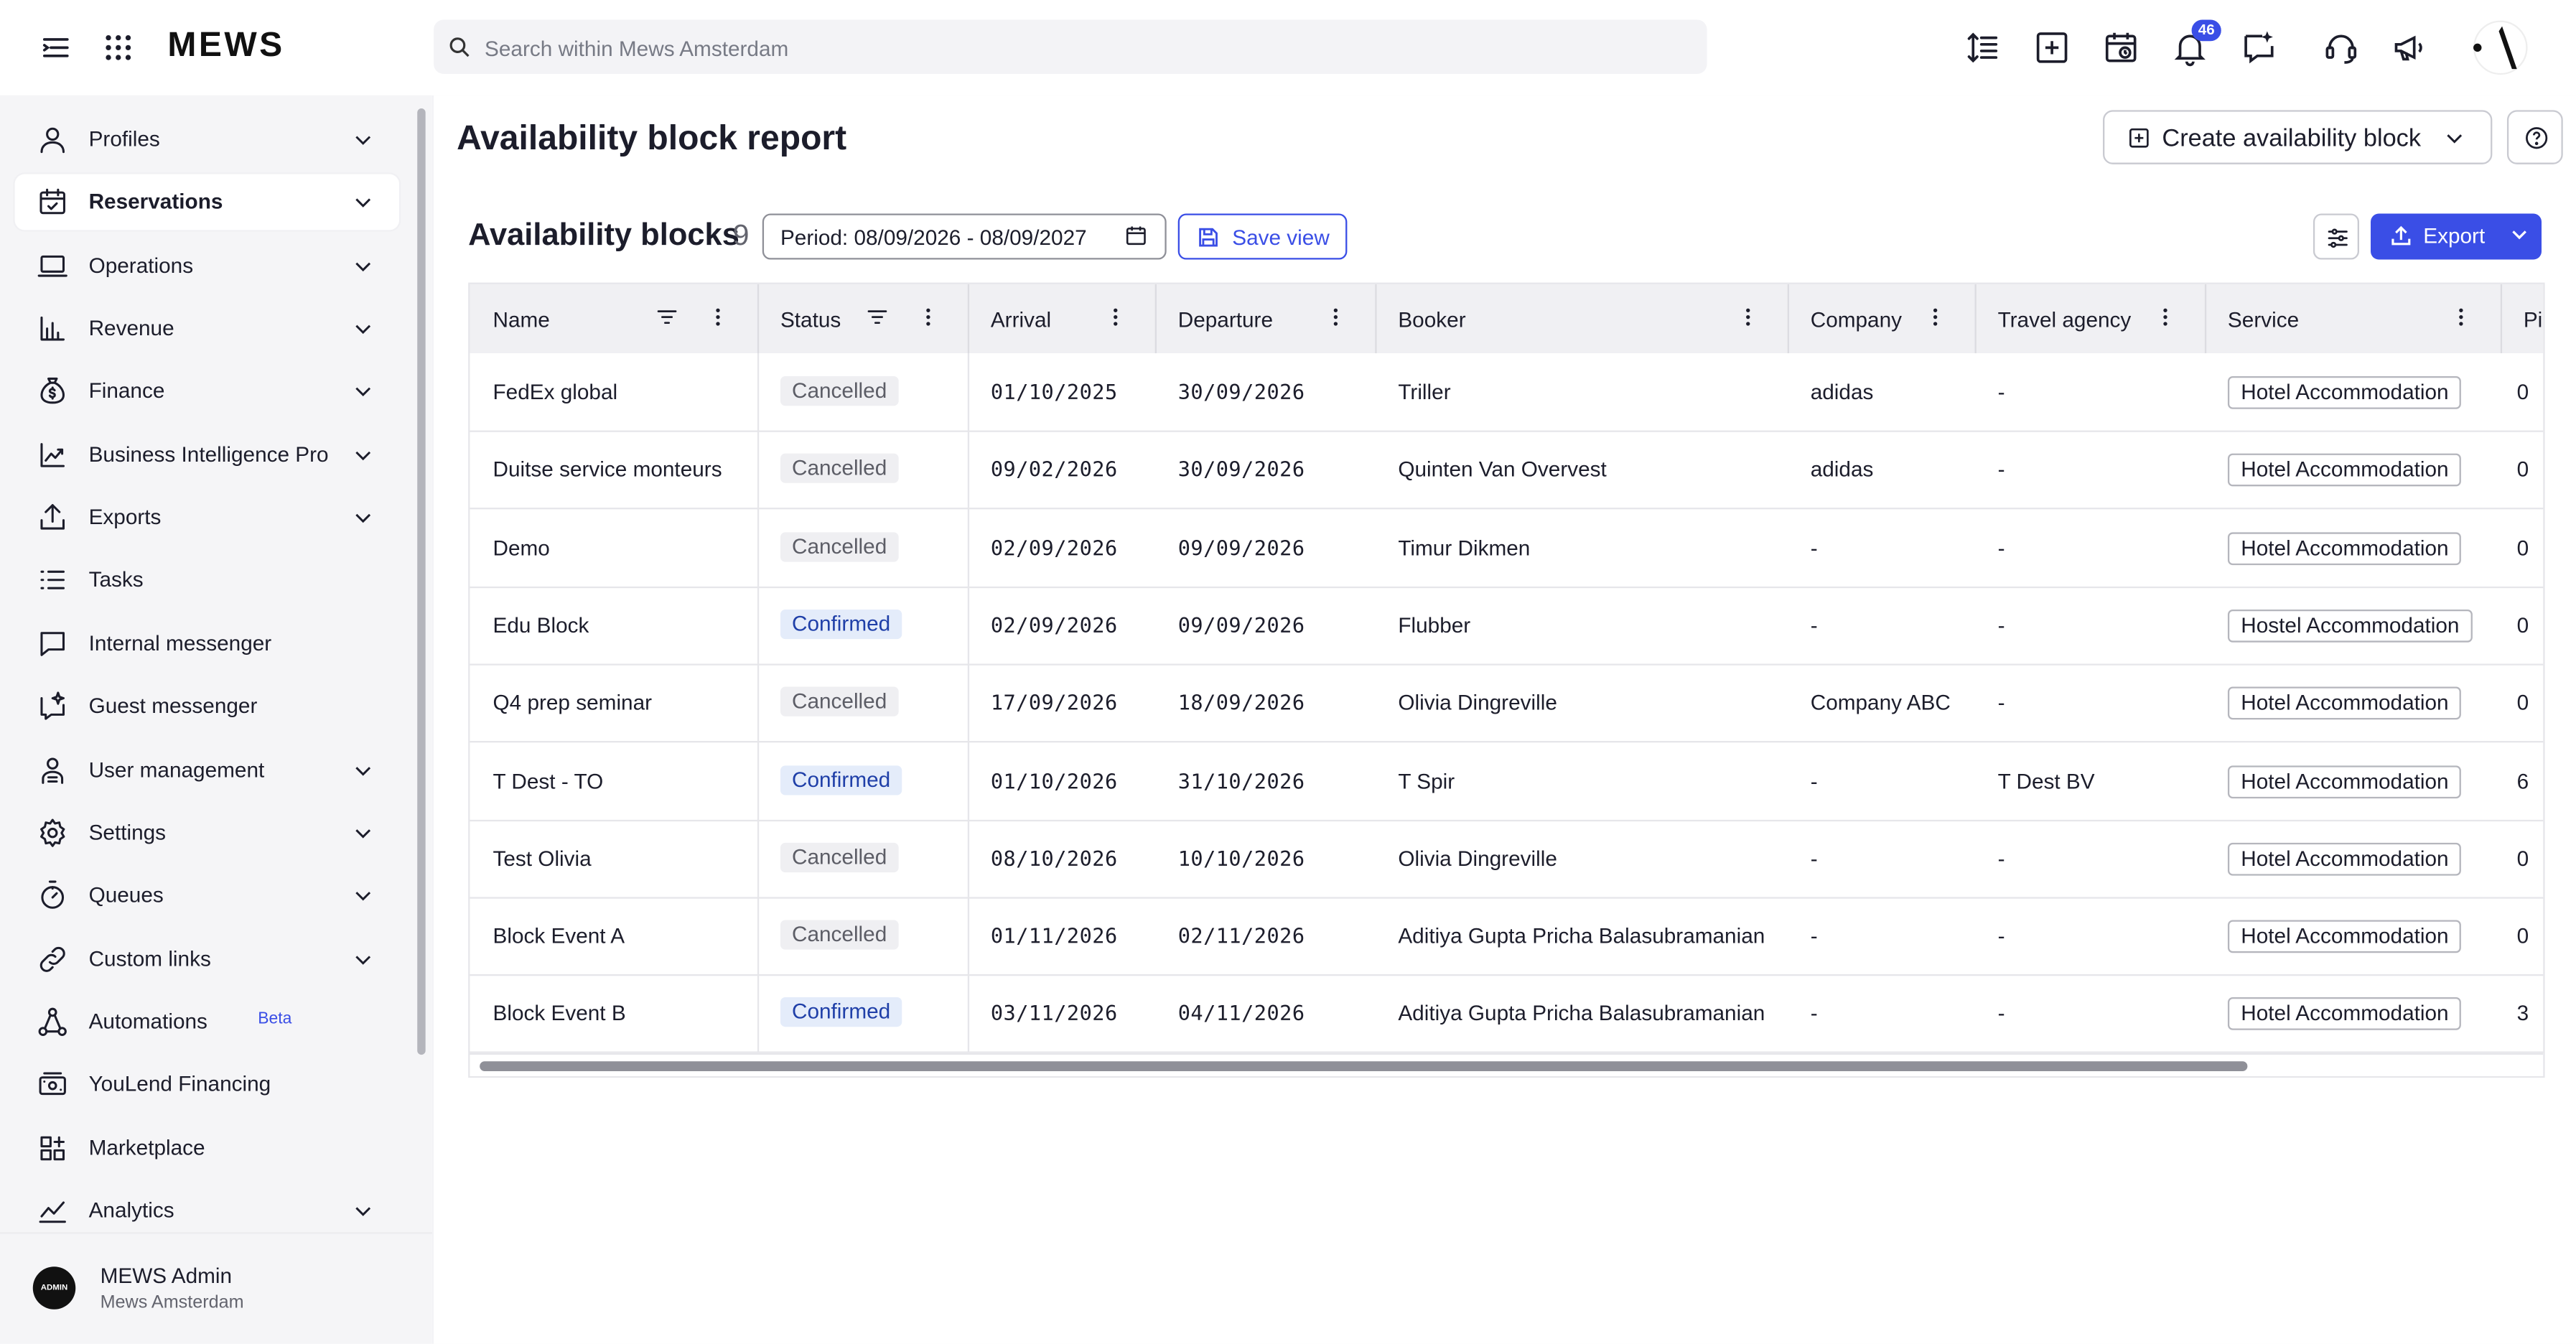 The image size is (2576, 1344). Describe the element at coordinates (1281, 237) in the screenshot. I see `save-view-label: Save view` at that location.